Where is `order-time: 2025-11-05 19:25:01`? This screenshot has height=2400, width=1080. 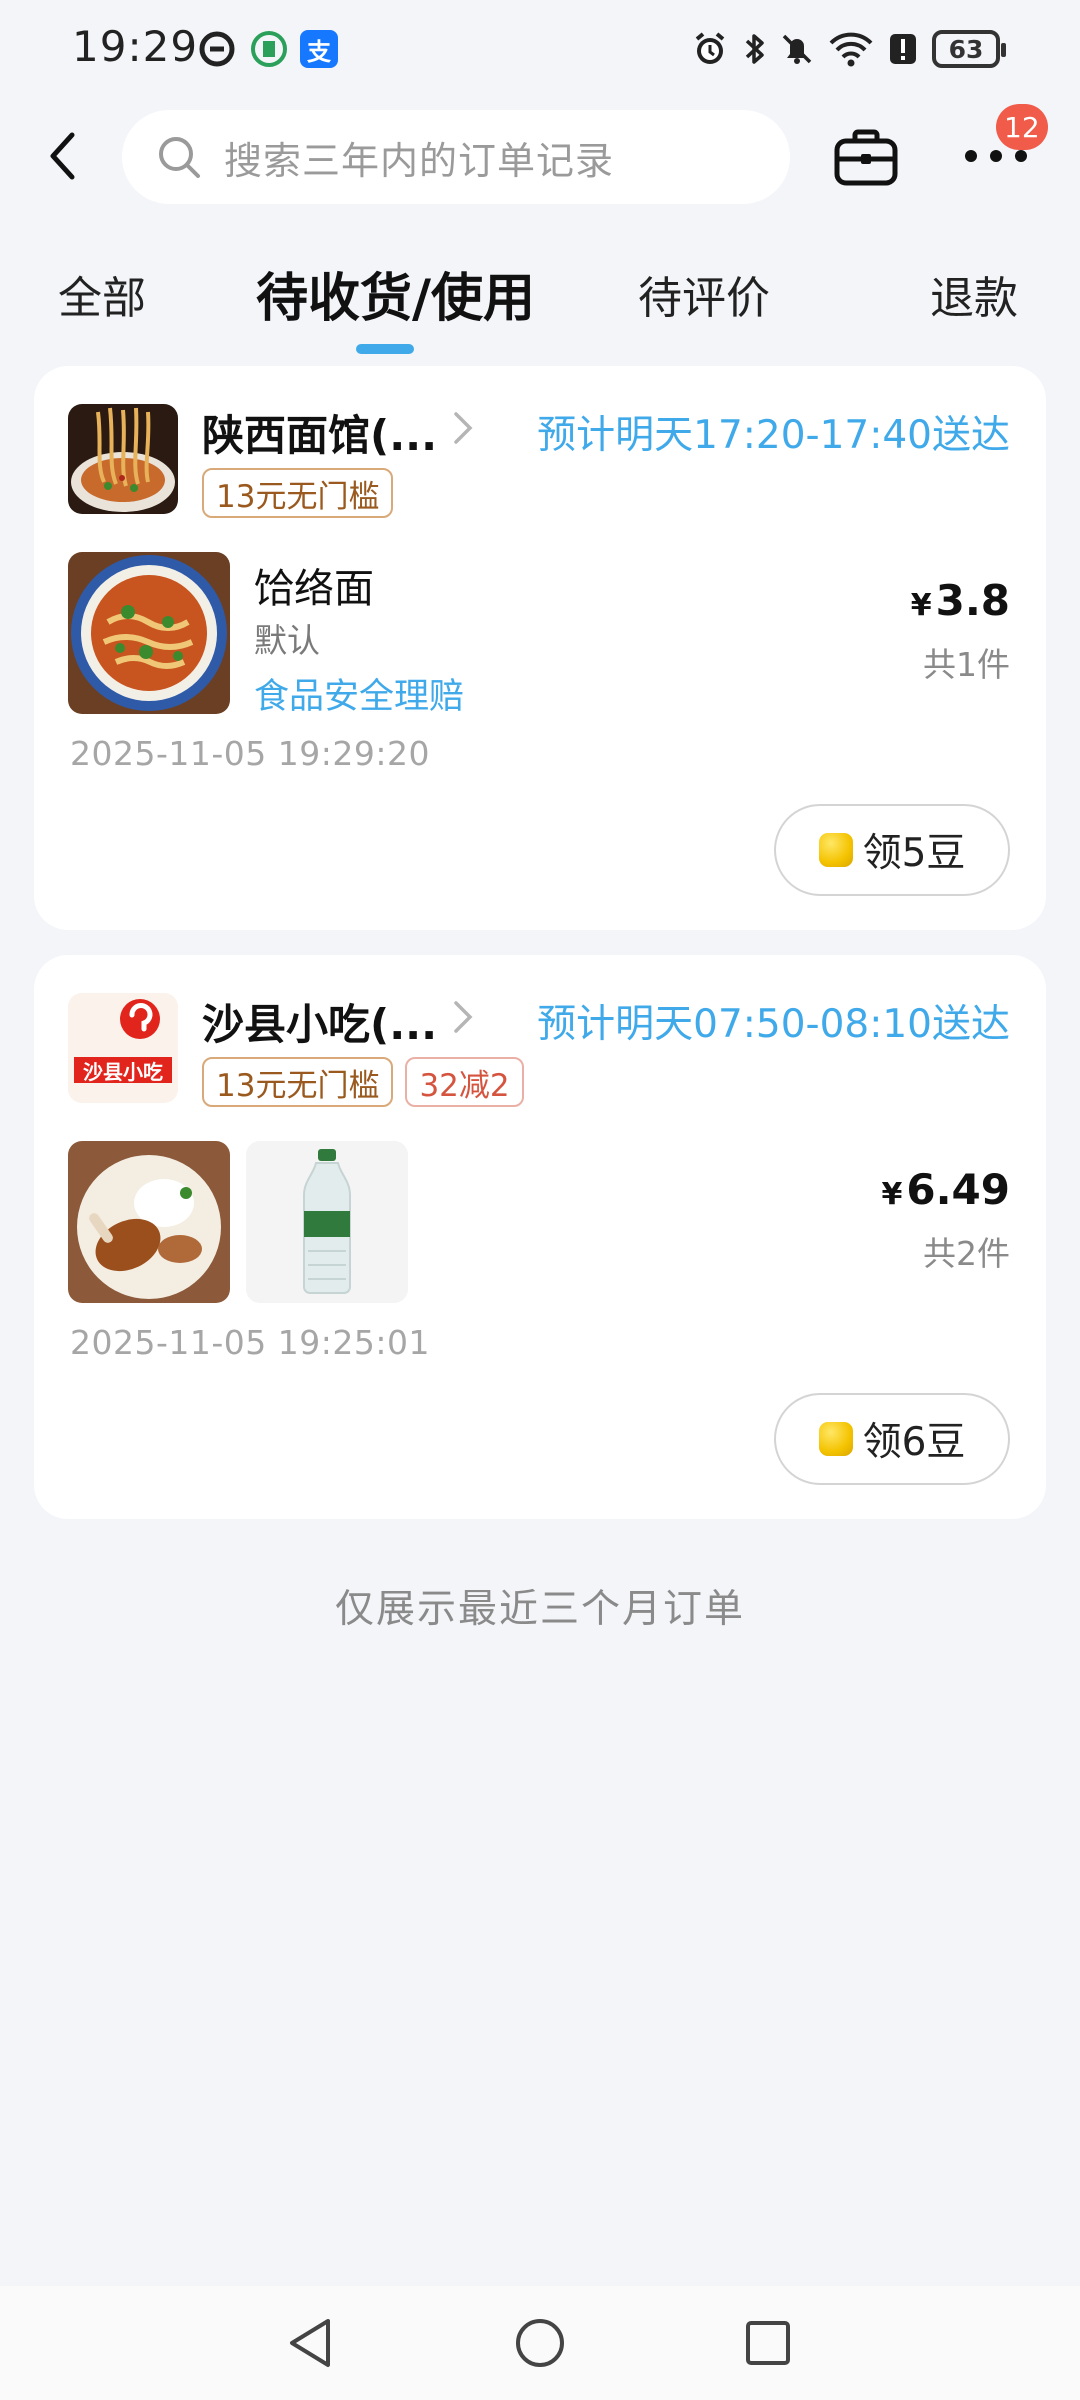
order-time: 2025-11-05 19:25:01 is located at coordinates (250, 1342).